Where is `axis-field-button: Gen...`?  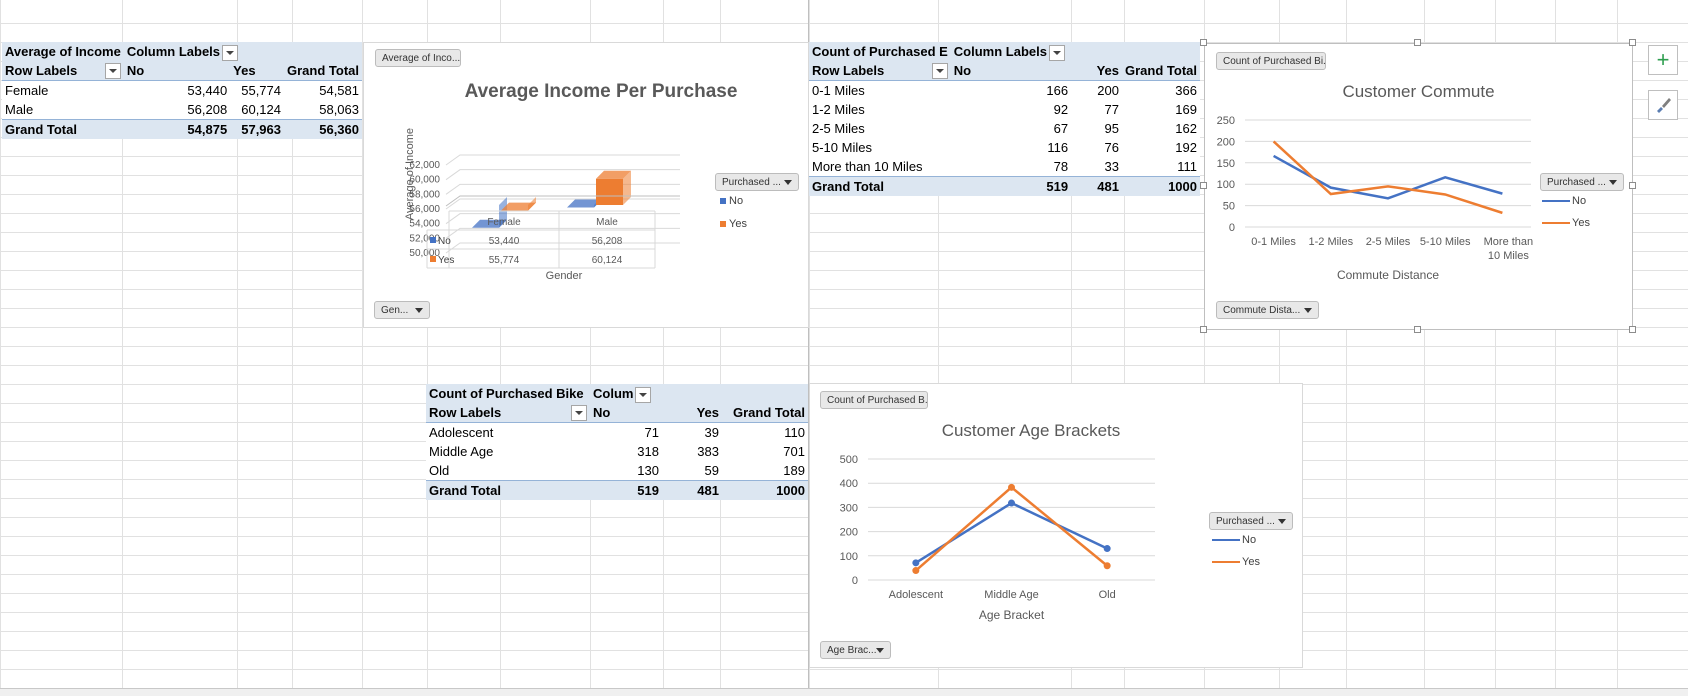 axis-field-button: Gen... is located at coordinates (402, 310).